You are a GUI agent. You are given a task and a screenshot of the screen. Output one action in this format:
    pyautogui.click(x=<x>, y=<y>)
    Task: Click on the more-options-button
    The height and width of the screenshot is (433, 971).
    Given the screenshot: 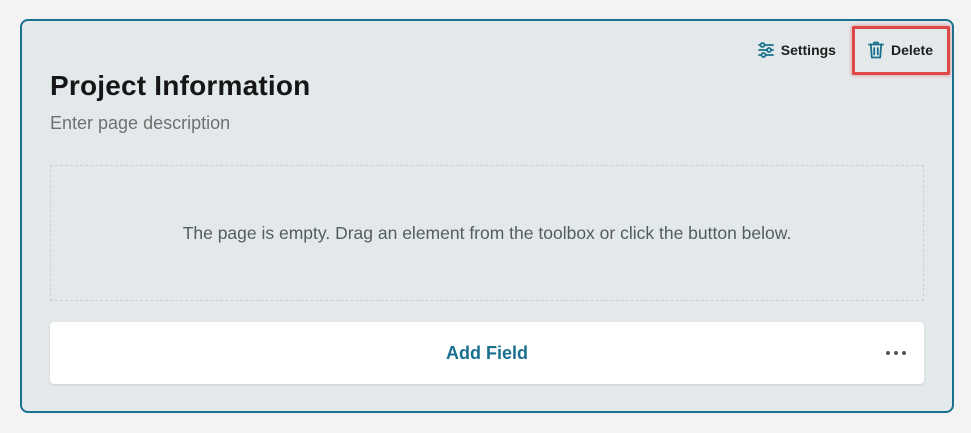 What is the action you would take?
    pyautogui.click(x=896, y=353)
    